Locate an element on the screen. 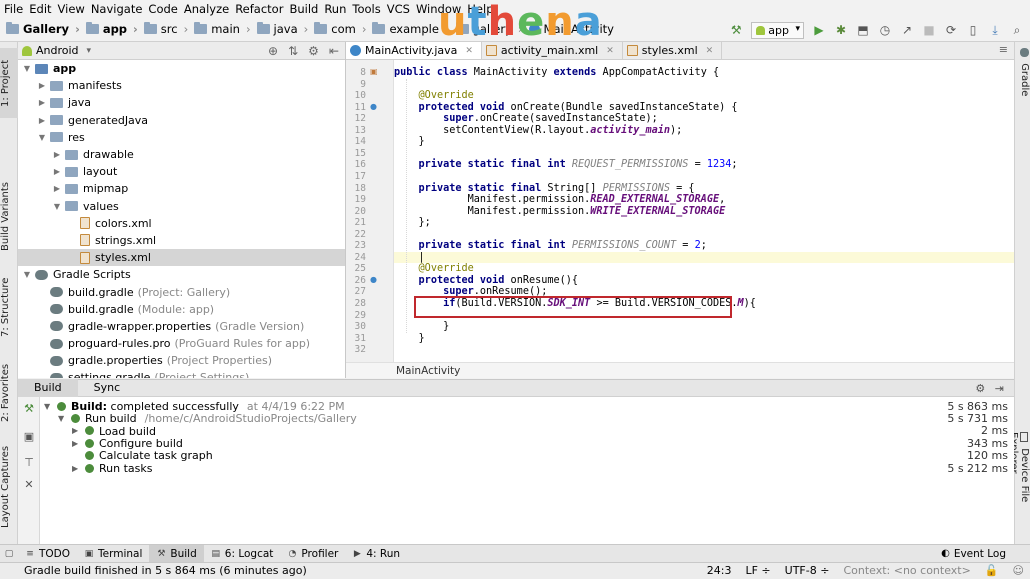 The width and height of the screenshot is (1030, 579). code-line: }; is located at coordinates (412, 223).